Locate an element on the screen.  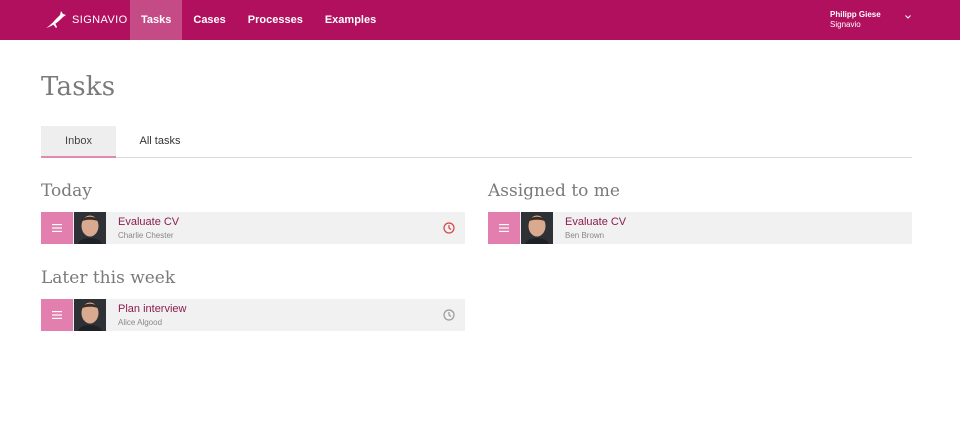
section-title-later: Later this week is located at coordinates (108, 278).